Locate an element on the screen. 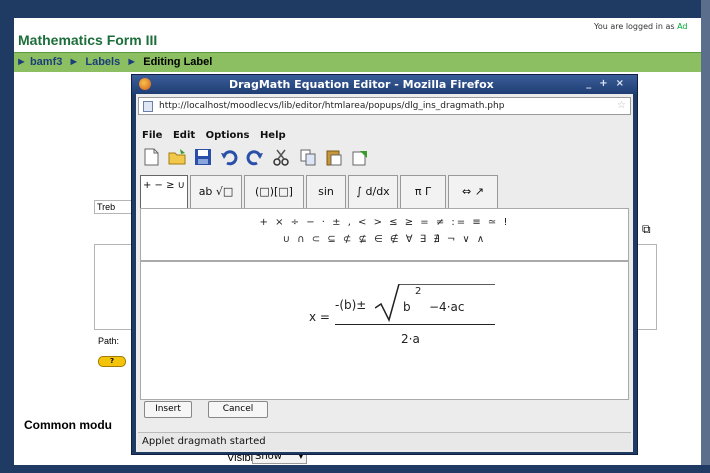 The image size is (710, 473). path-label: Path: is located at coordinates (109, 341).